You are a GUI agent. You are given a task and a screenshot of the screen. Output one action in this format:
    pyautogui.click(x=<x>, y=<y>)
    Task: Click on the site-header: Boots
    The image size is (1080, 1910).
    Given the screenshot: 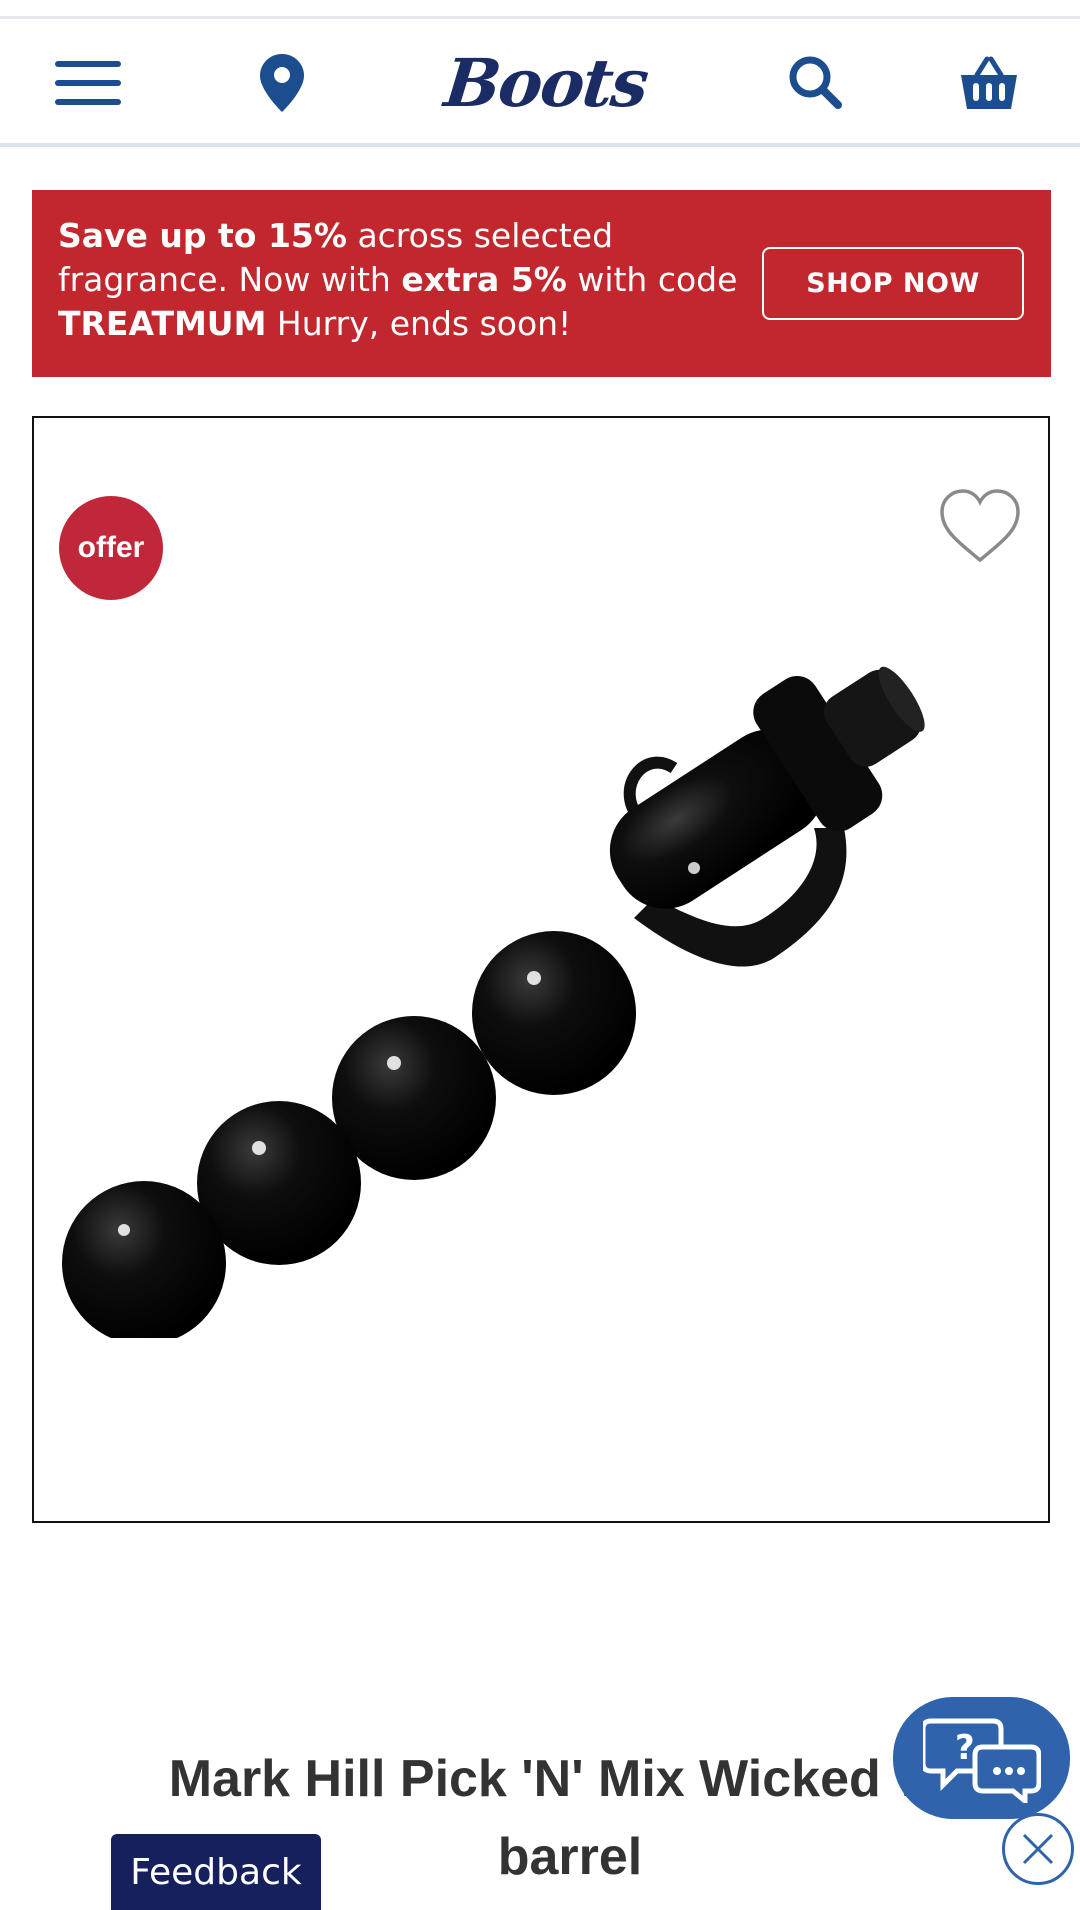 What is the action you would take?
    pyautogui.click(x=540, y=83)
    